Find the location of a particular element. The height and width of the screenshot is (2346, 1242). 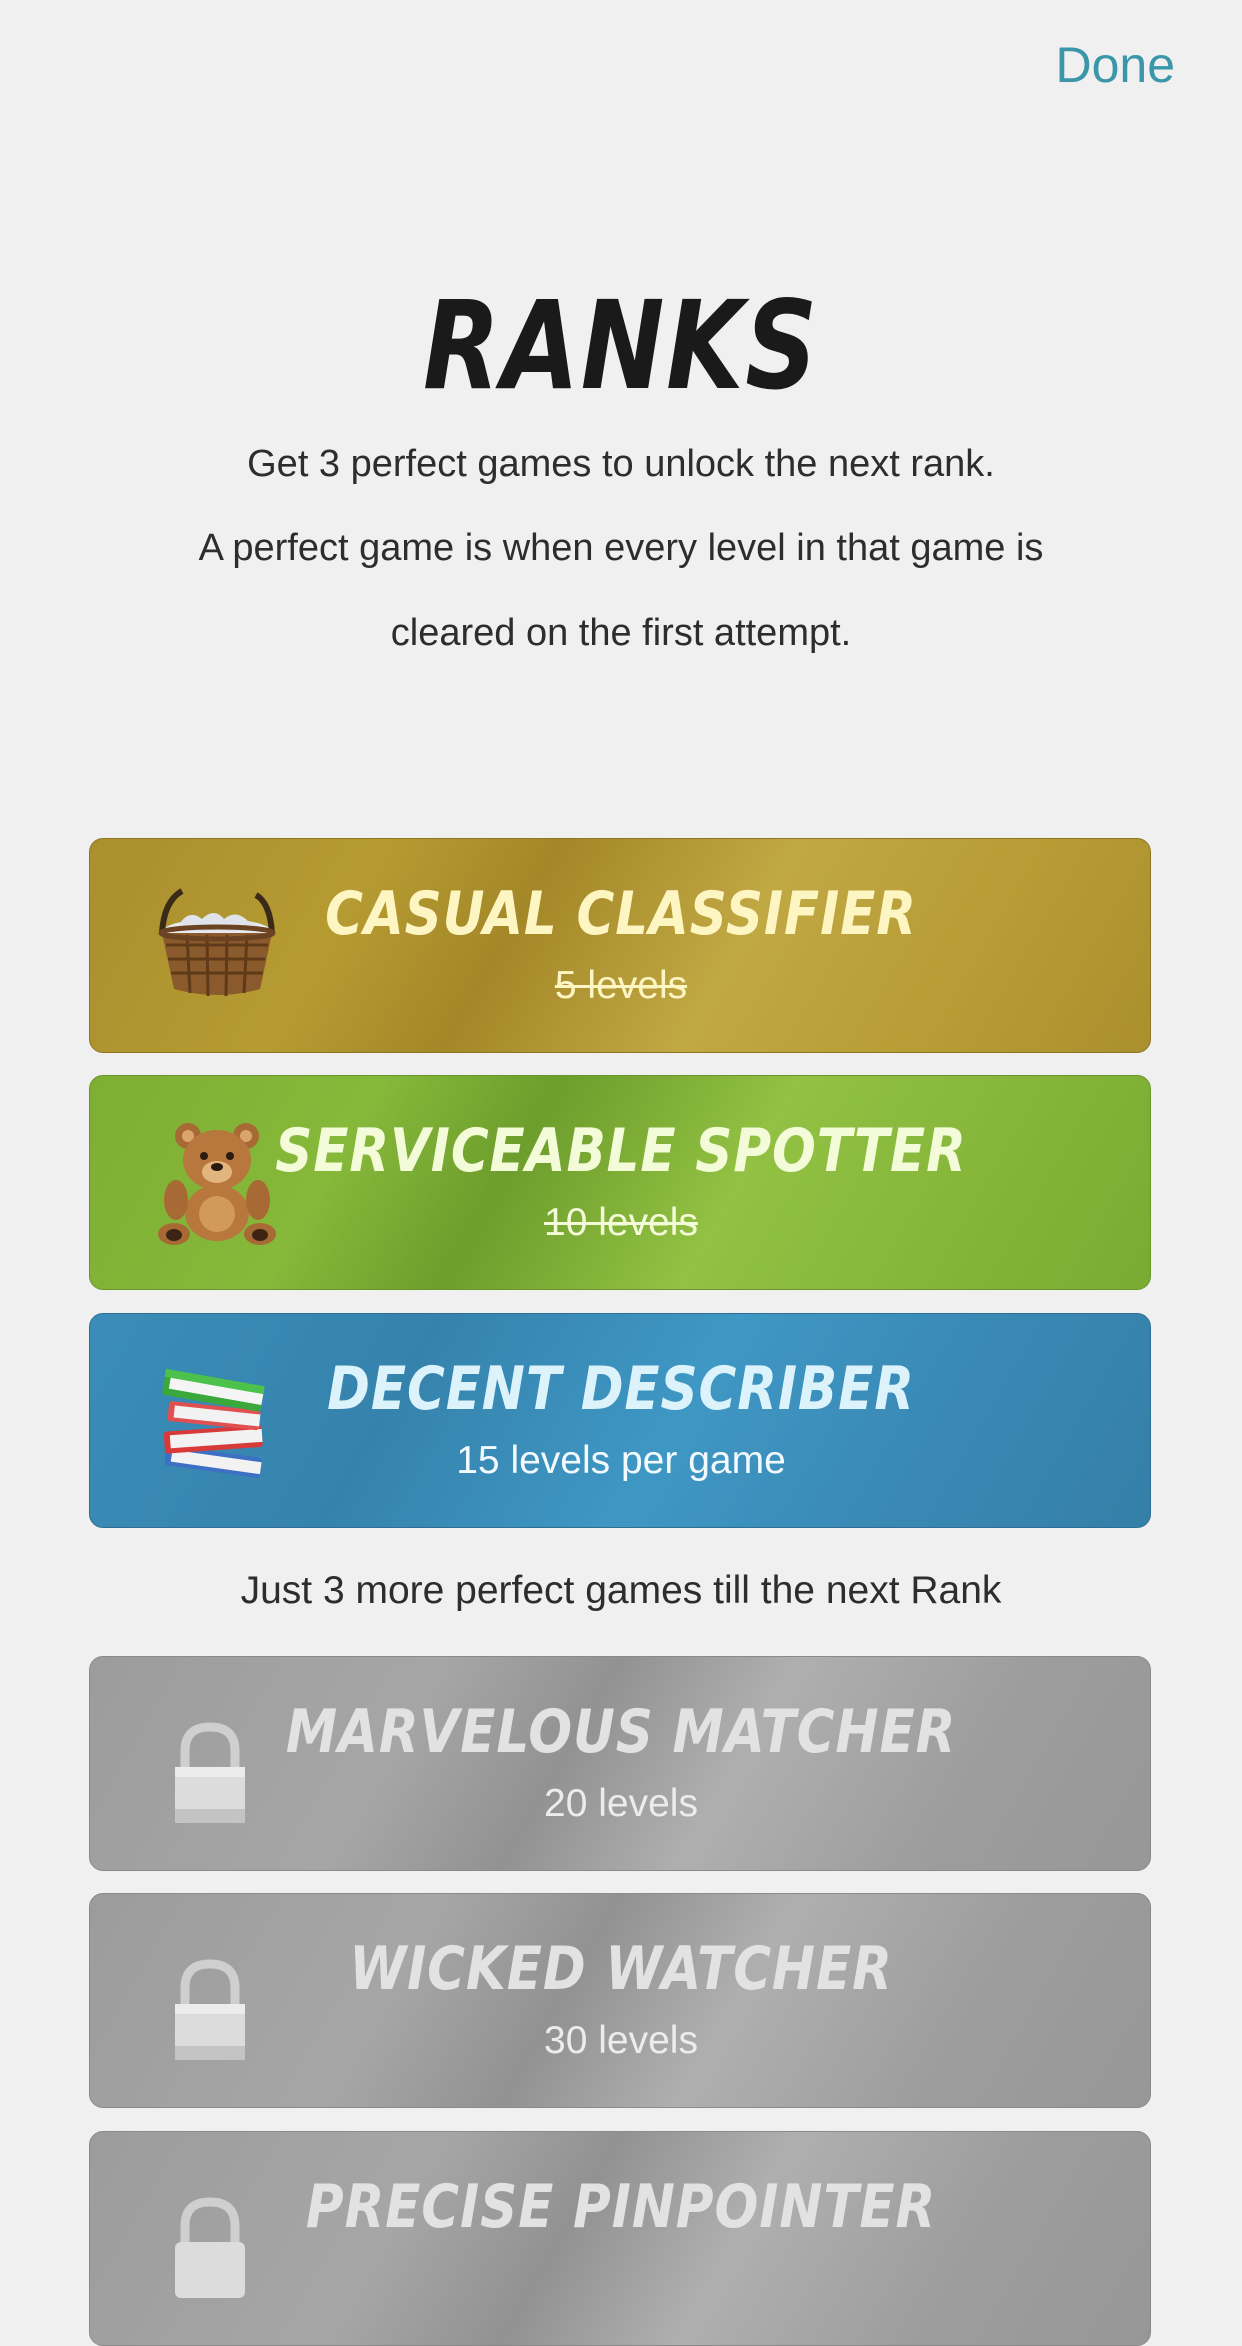

rank-card-marvelous-matcher: Marvelous Matcher 20 levels is located at coordinates (620, 1763).